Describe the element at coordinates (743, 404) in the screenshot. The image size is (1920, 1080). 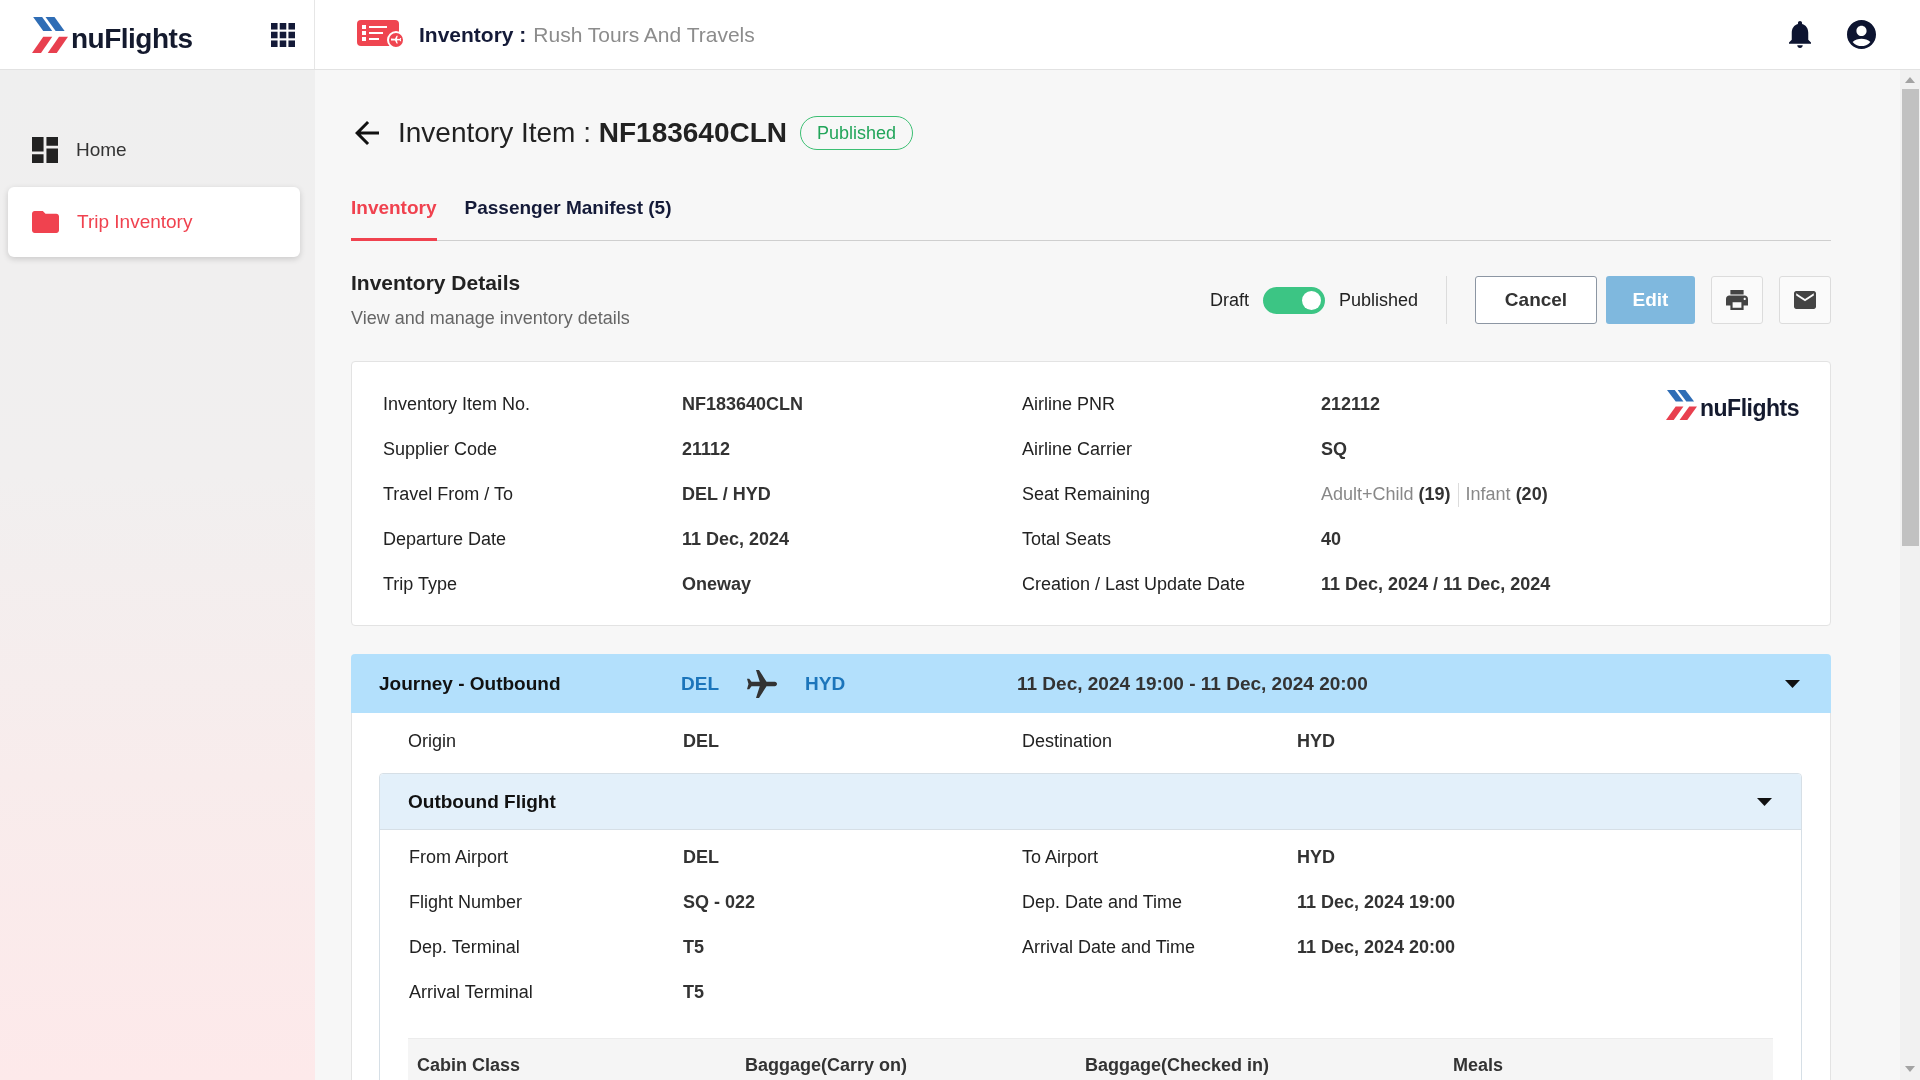
I see `field-value: NF183640CLN` at that location.